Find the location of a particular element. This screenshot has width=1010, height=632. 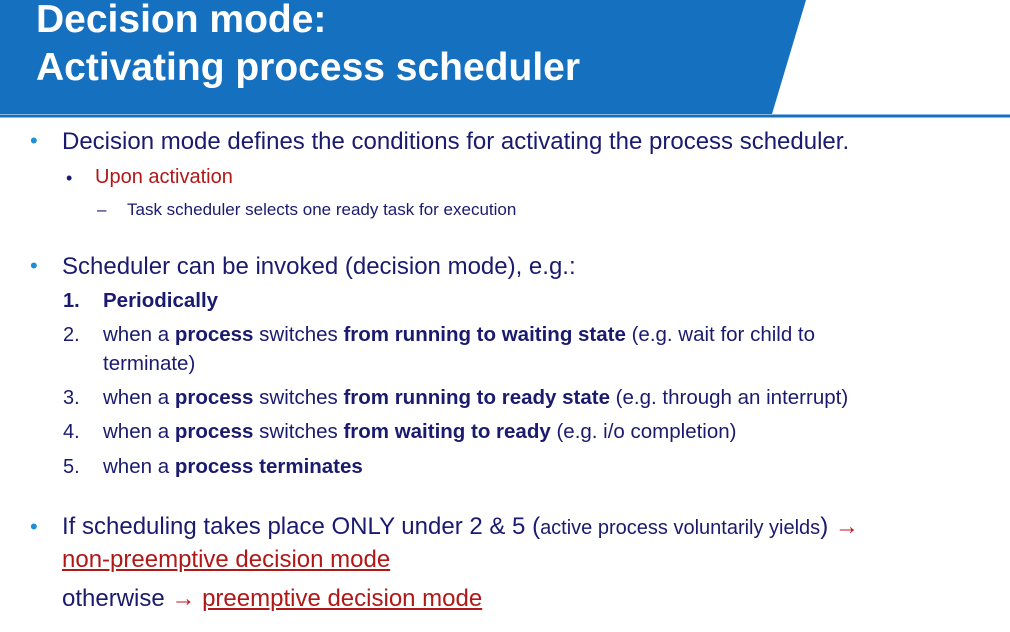

item3-number: 3. is located at coordinates (71, 398).